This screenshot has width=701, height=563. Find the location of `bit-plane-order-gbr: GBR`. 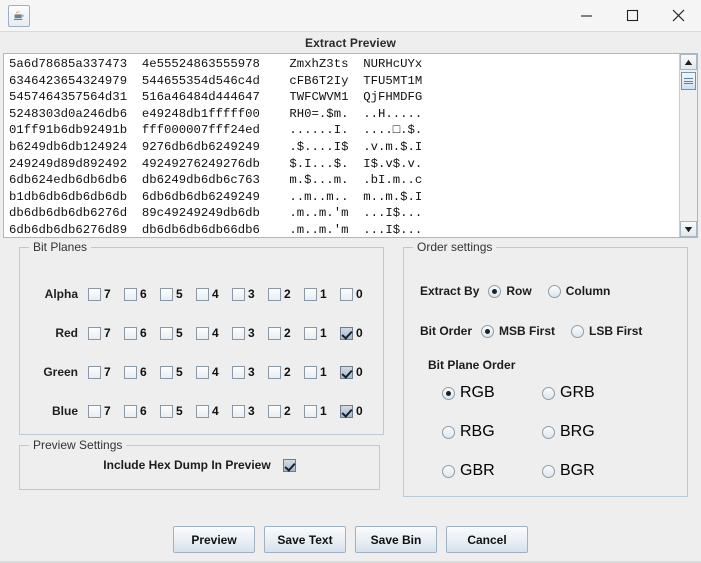

bit-plane-order-gbr: GBR is located at coordinates (492, 471).